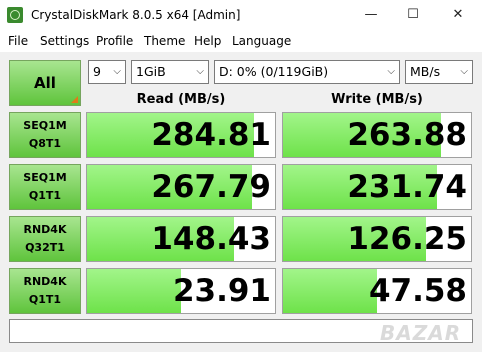 This screenshot has height=352, width=482. Describe the element at coordinates (413, 15) in the screenshot. I see `maximize-button: ☐` at that location.